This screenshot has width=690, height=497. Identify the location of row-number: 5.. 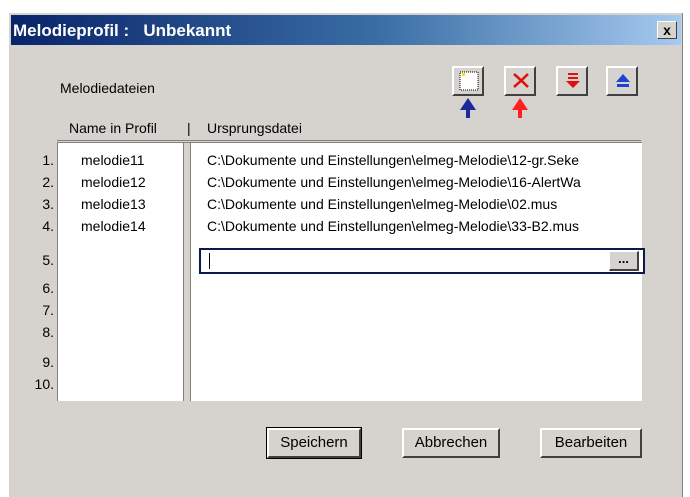
(48, 260).